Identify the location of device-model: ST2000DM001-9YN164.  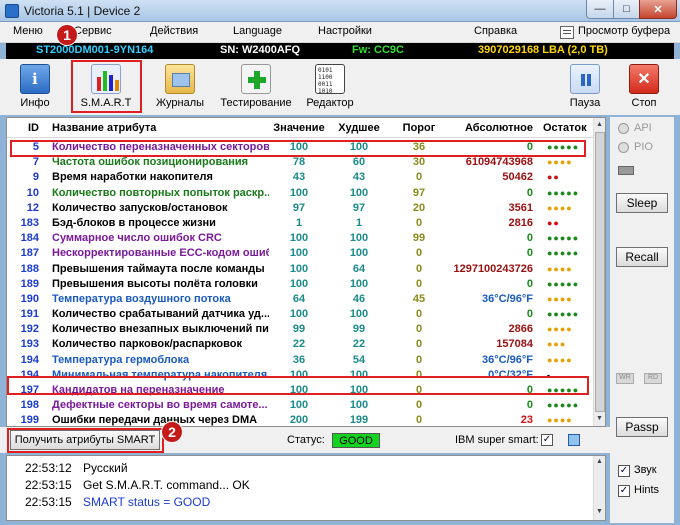
(95, 50).